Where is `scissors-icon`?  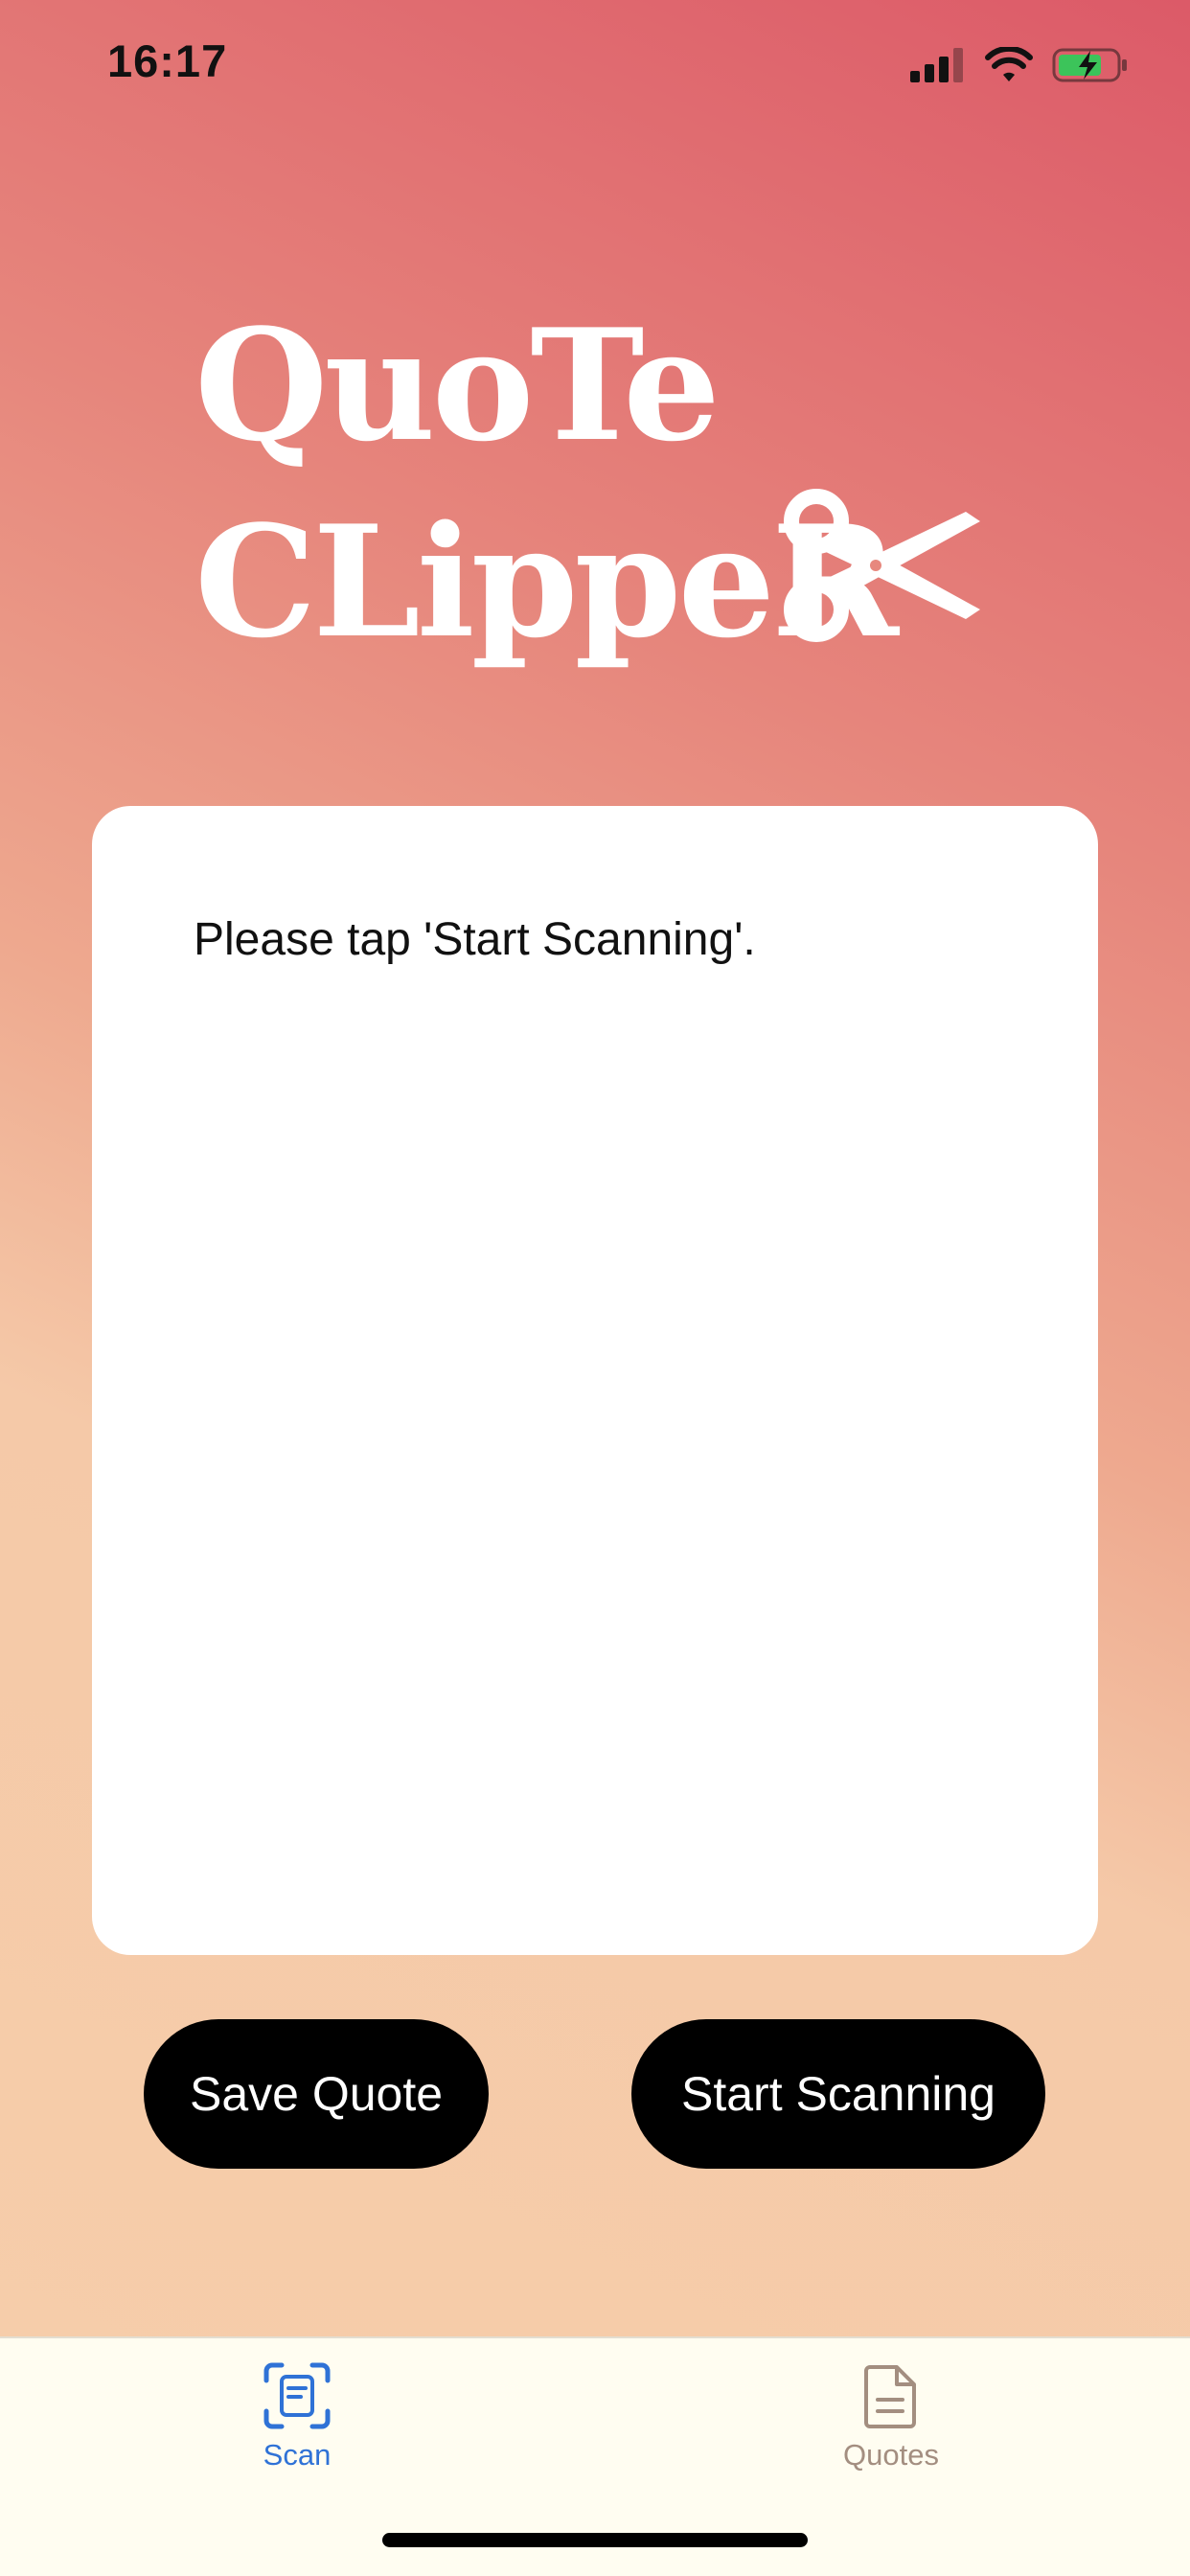 scissors-icon is located at coordinates (882, 565).